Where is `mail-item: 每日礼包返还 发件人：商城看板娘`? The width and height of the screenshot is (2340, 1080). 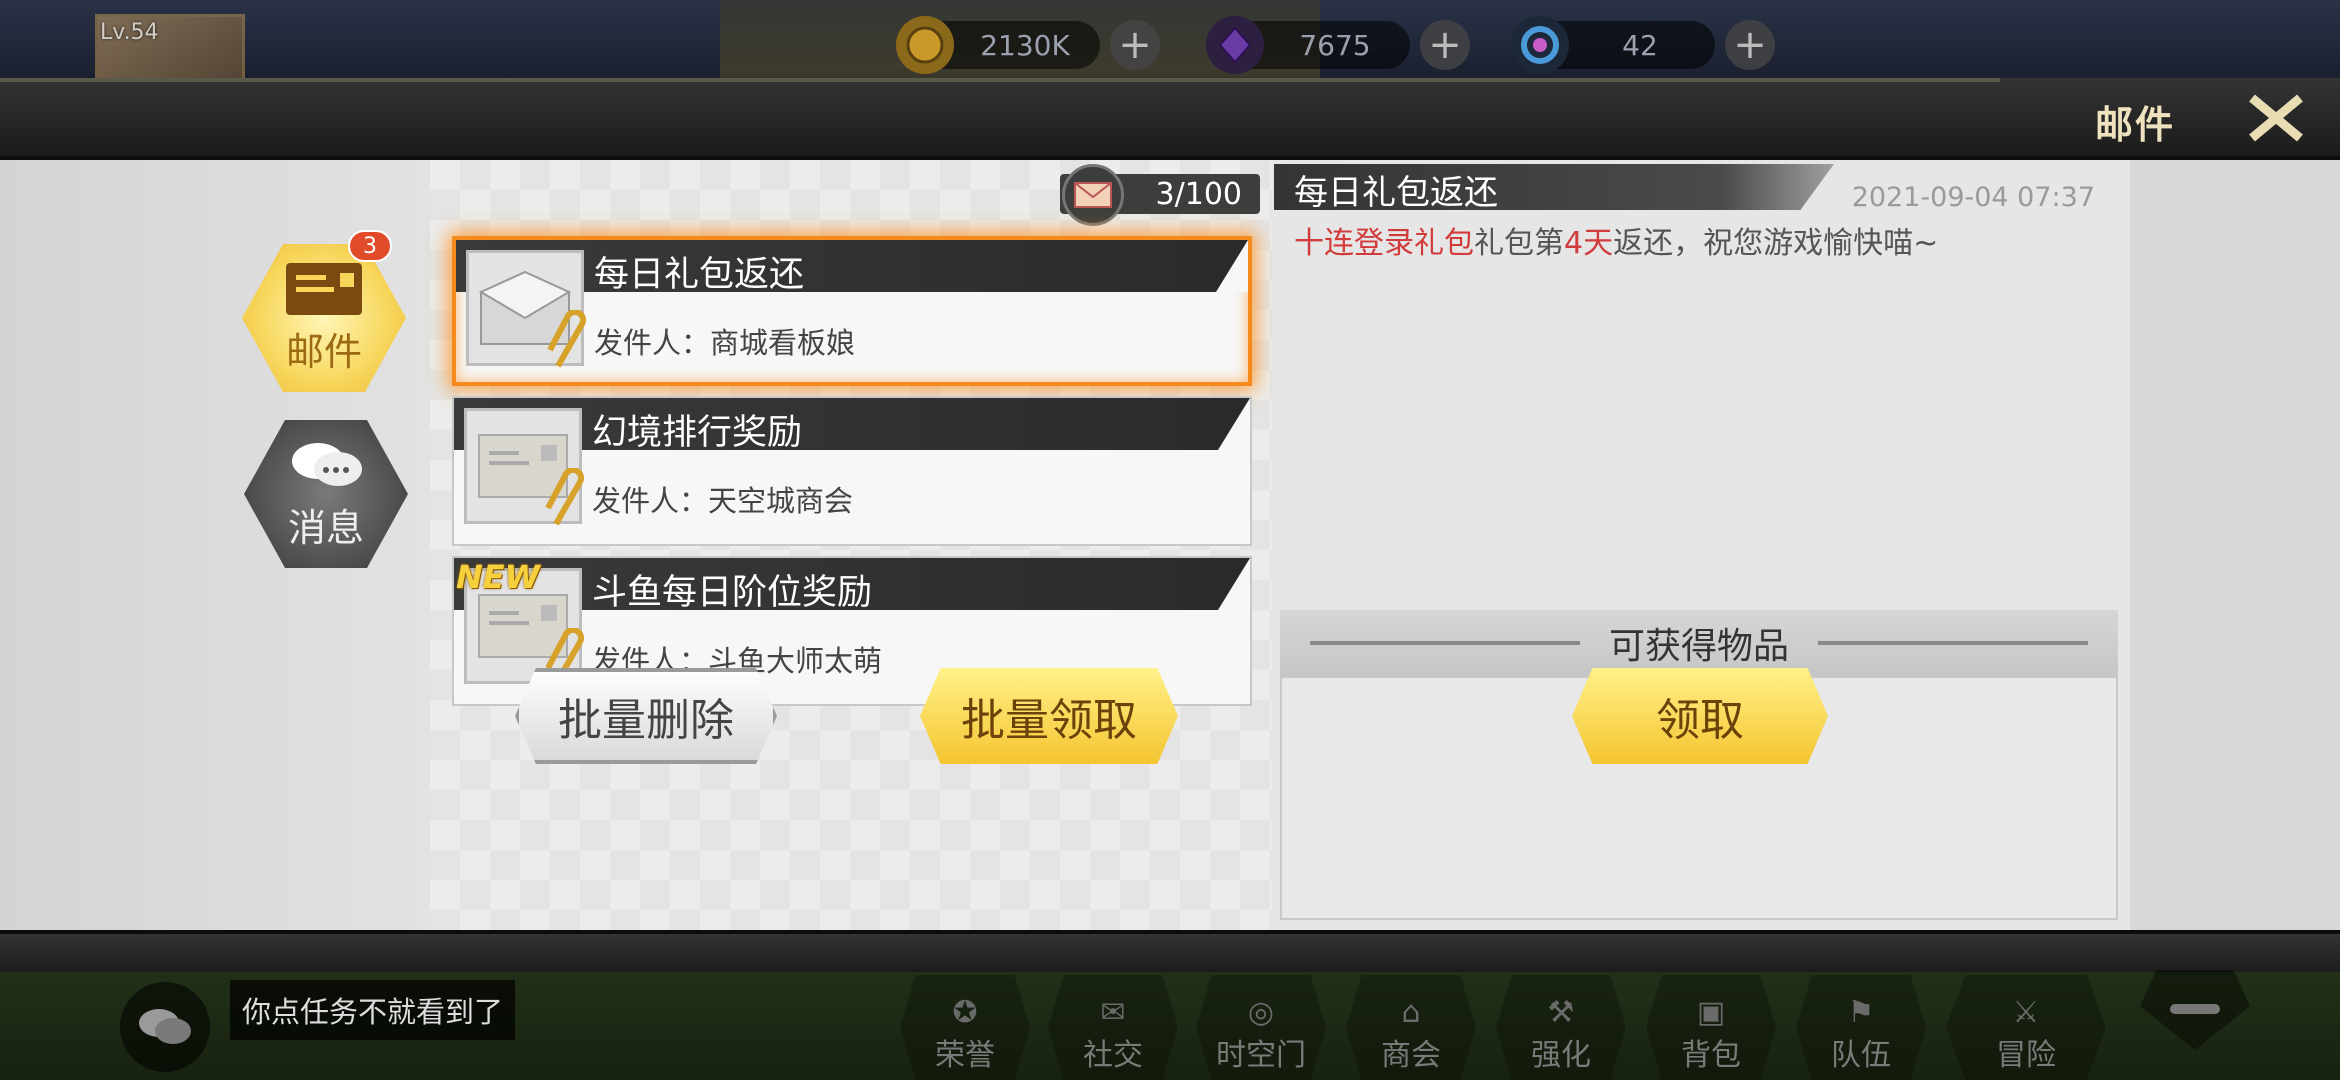
mail-item: 每日礼包返还 发件人：商城看板娘 is located at coordinates (852, 311).